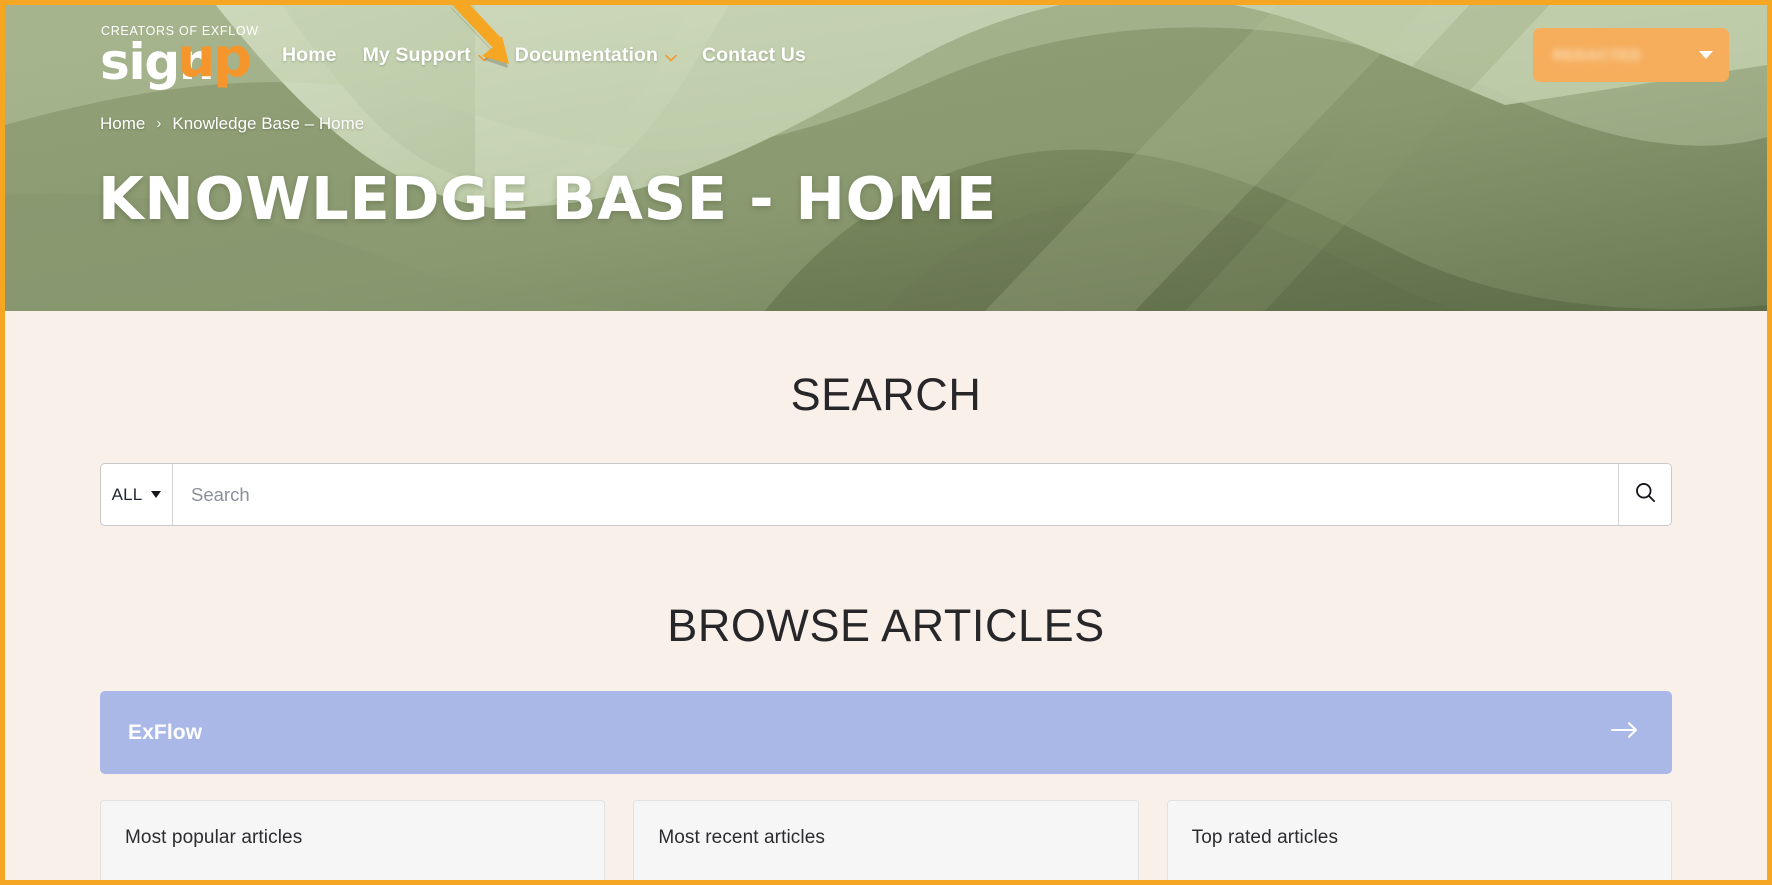 This screenshot has height=885, width=1772. I want to click on card-most-recent-articles: Most recent articles, so click(886, 840).